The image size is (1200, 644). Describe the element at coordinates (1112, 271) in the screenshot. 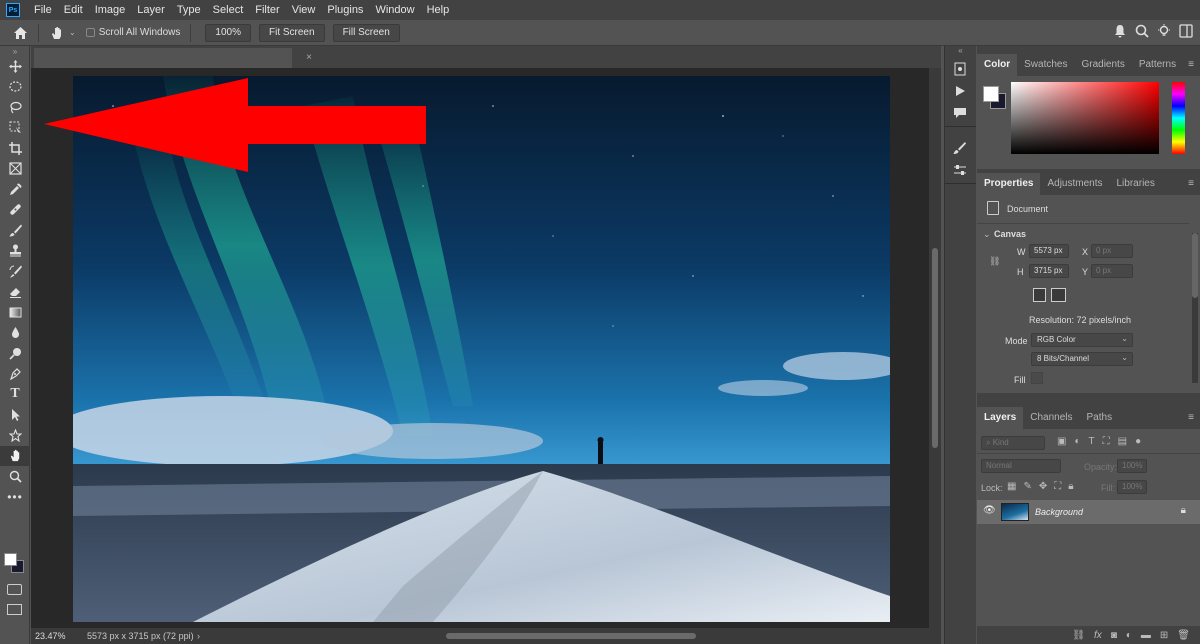

I see `y-input: 0 px` at that location.